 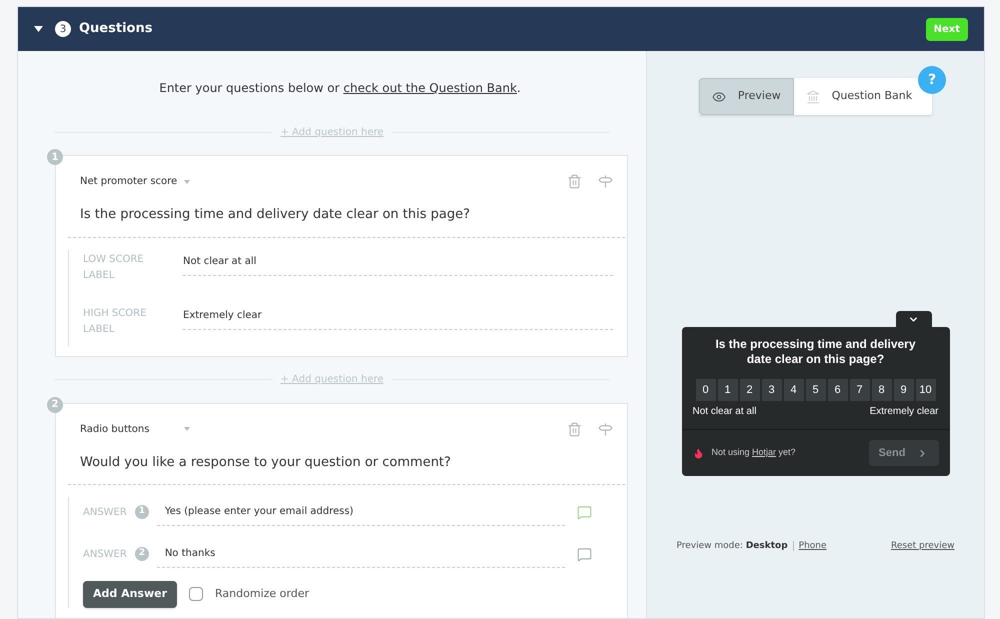 I want to click on question-number: 1, so click(x=55, y=157).